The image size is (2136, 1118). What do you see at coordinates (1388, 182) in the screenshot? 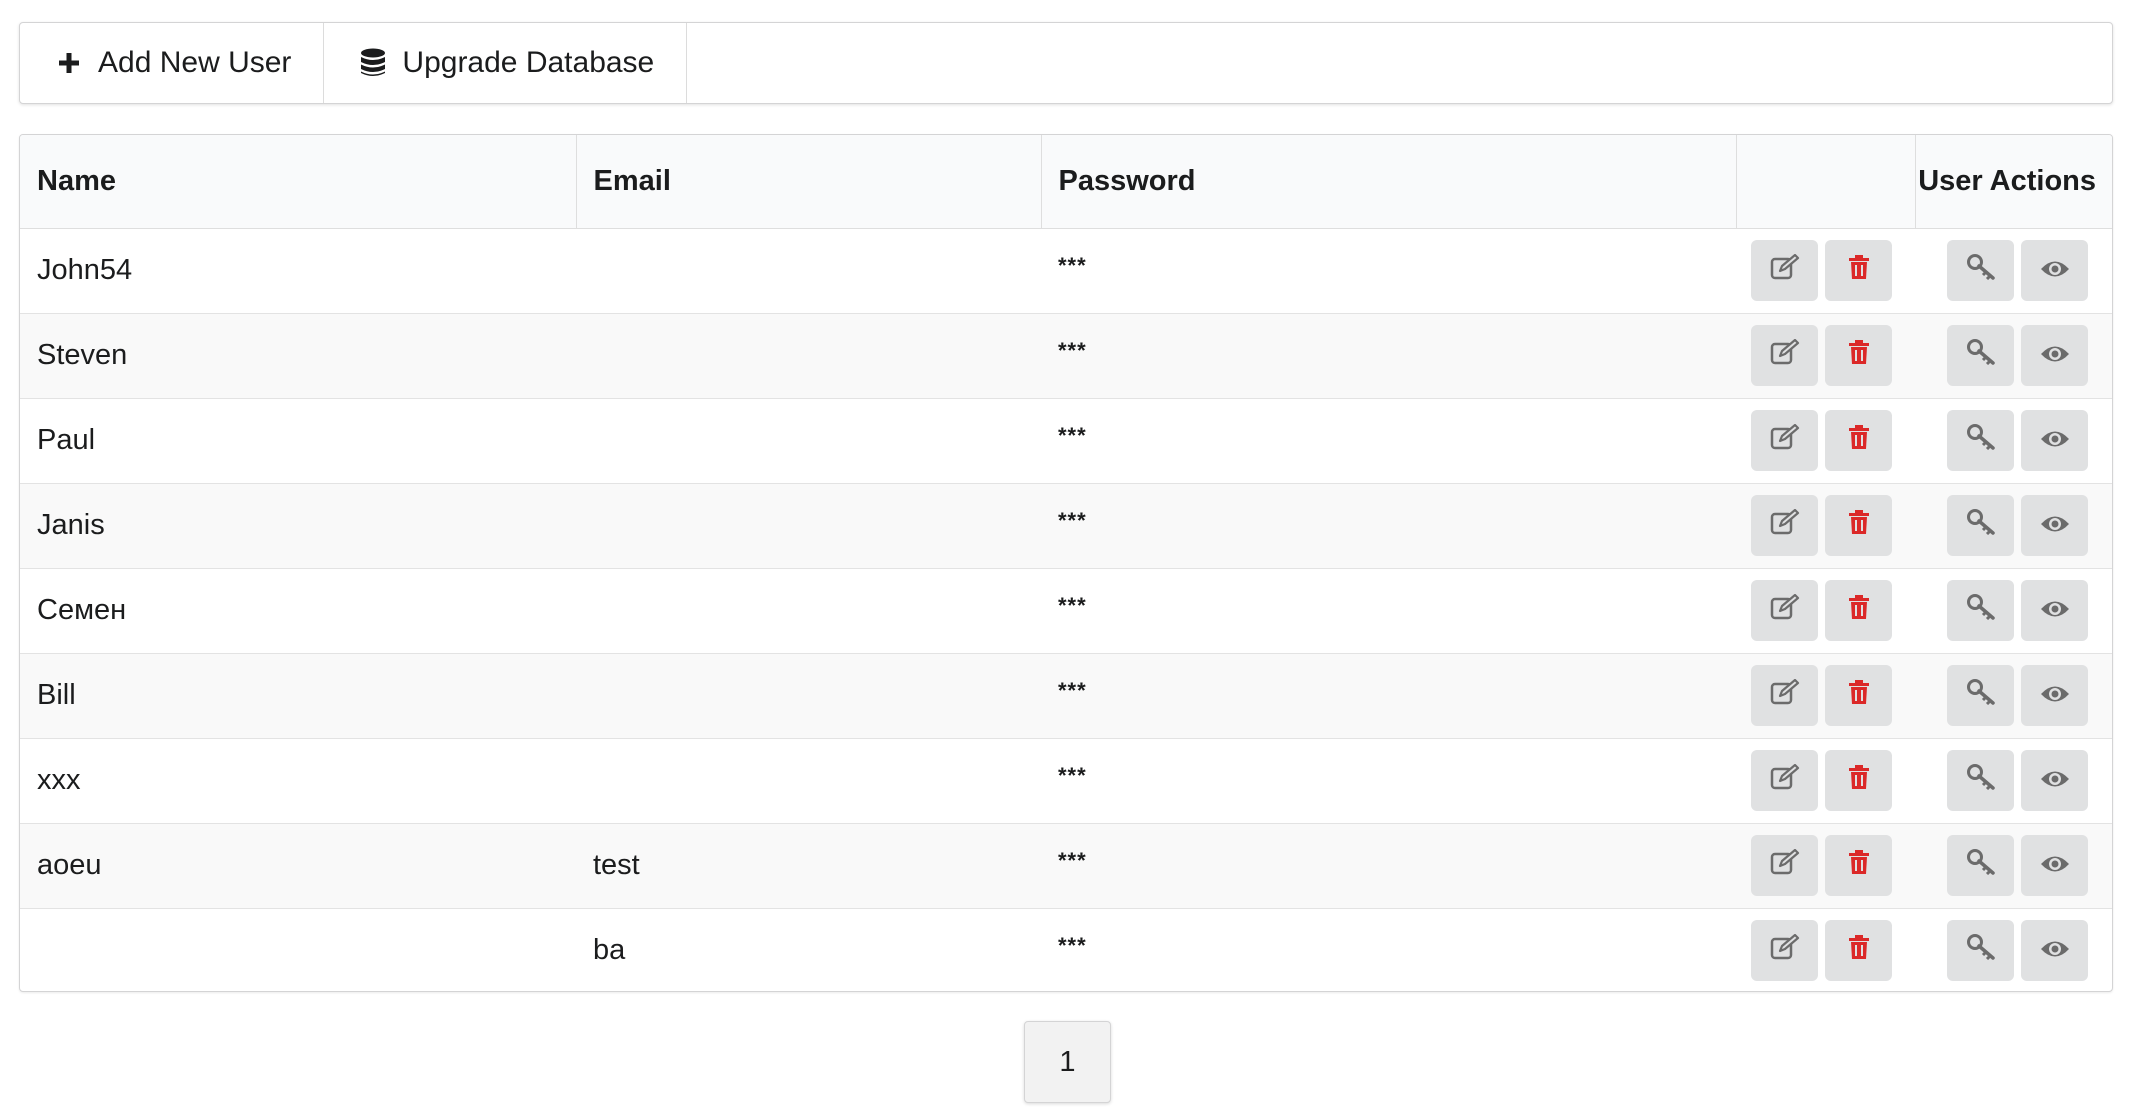
I see `column-header-password: Password` at bounding box center [1388, 182].